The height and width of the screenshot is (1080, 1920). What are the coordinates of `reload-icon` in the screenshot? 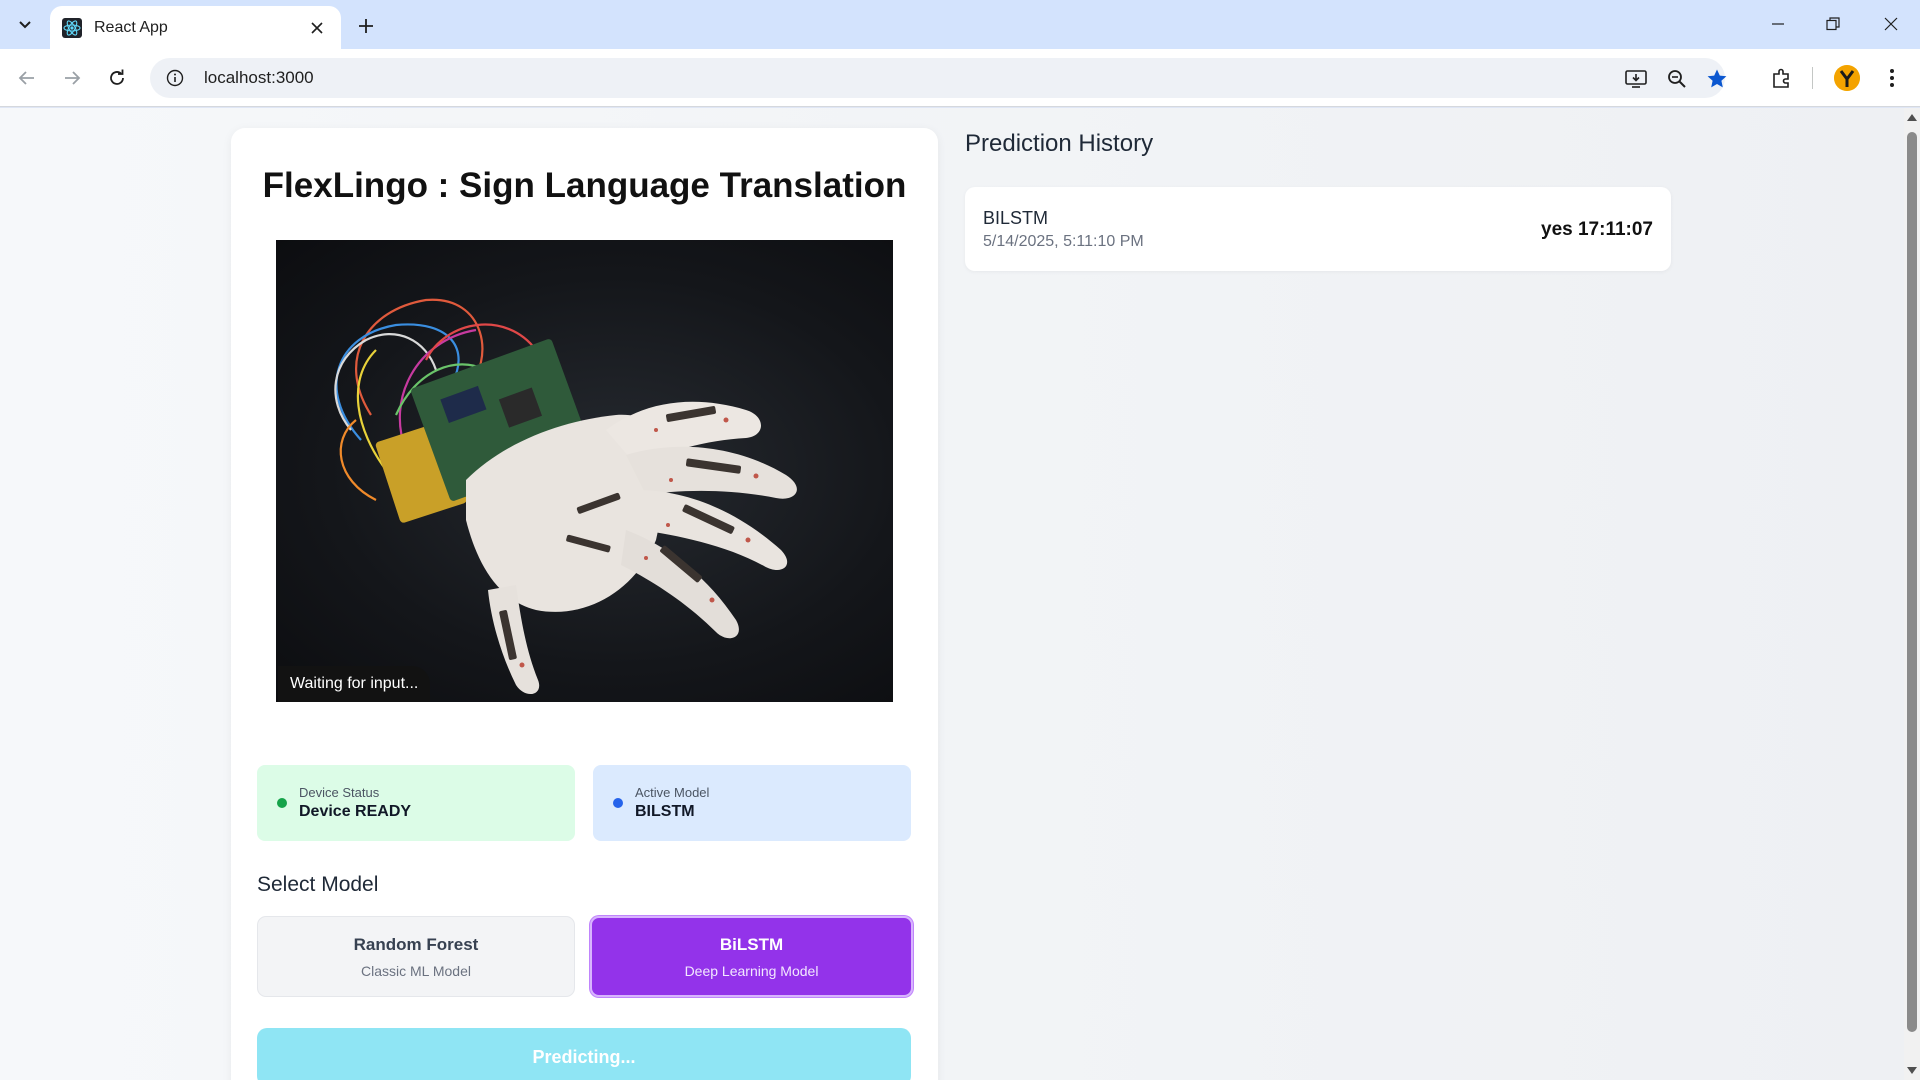 It's located at (117, 77).